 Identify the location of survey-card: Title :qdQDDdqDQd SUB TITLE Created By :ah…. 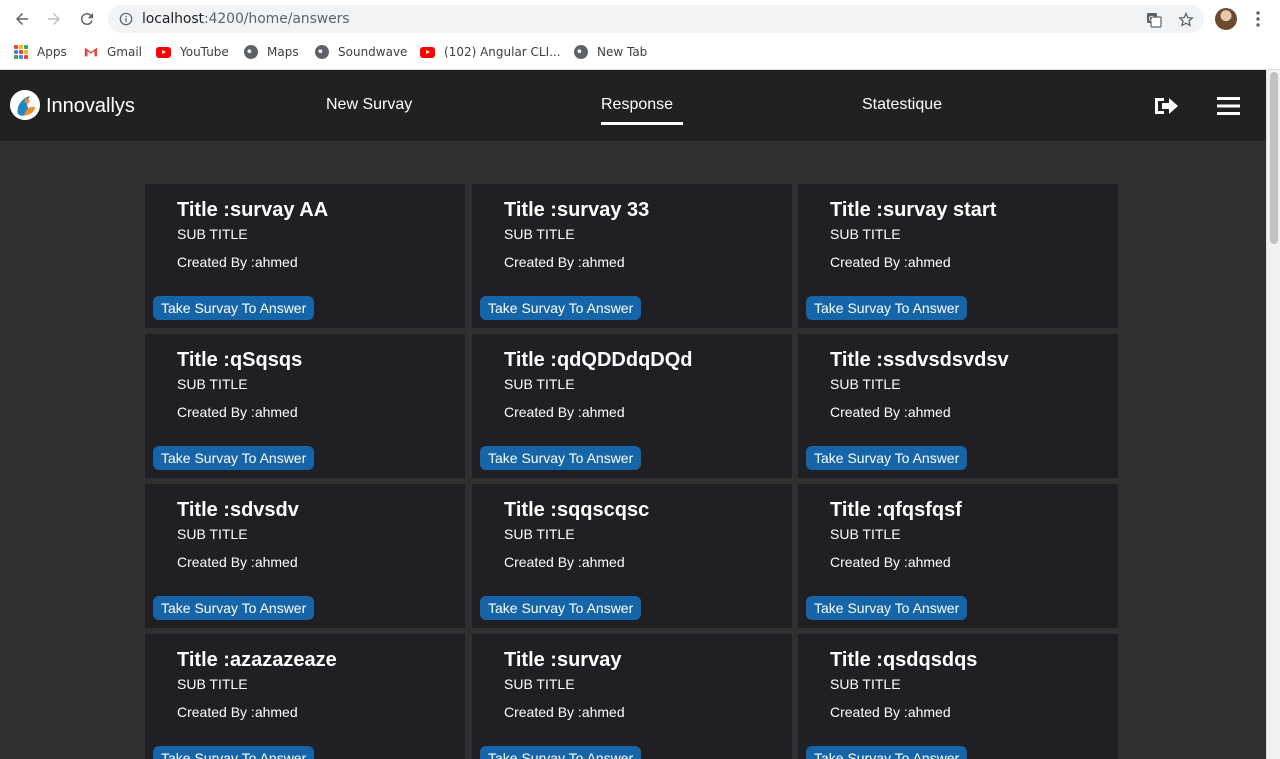
(632, 406).